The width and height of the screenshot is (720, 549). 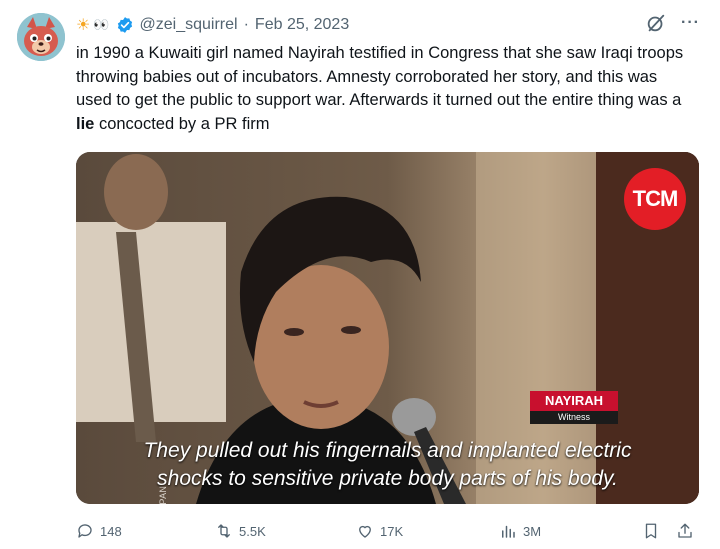 What do you see at coordinates (532, 531) in the screenshot?
I see `views-count: 3M` at bounding box center [532, 531].